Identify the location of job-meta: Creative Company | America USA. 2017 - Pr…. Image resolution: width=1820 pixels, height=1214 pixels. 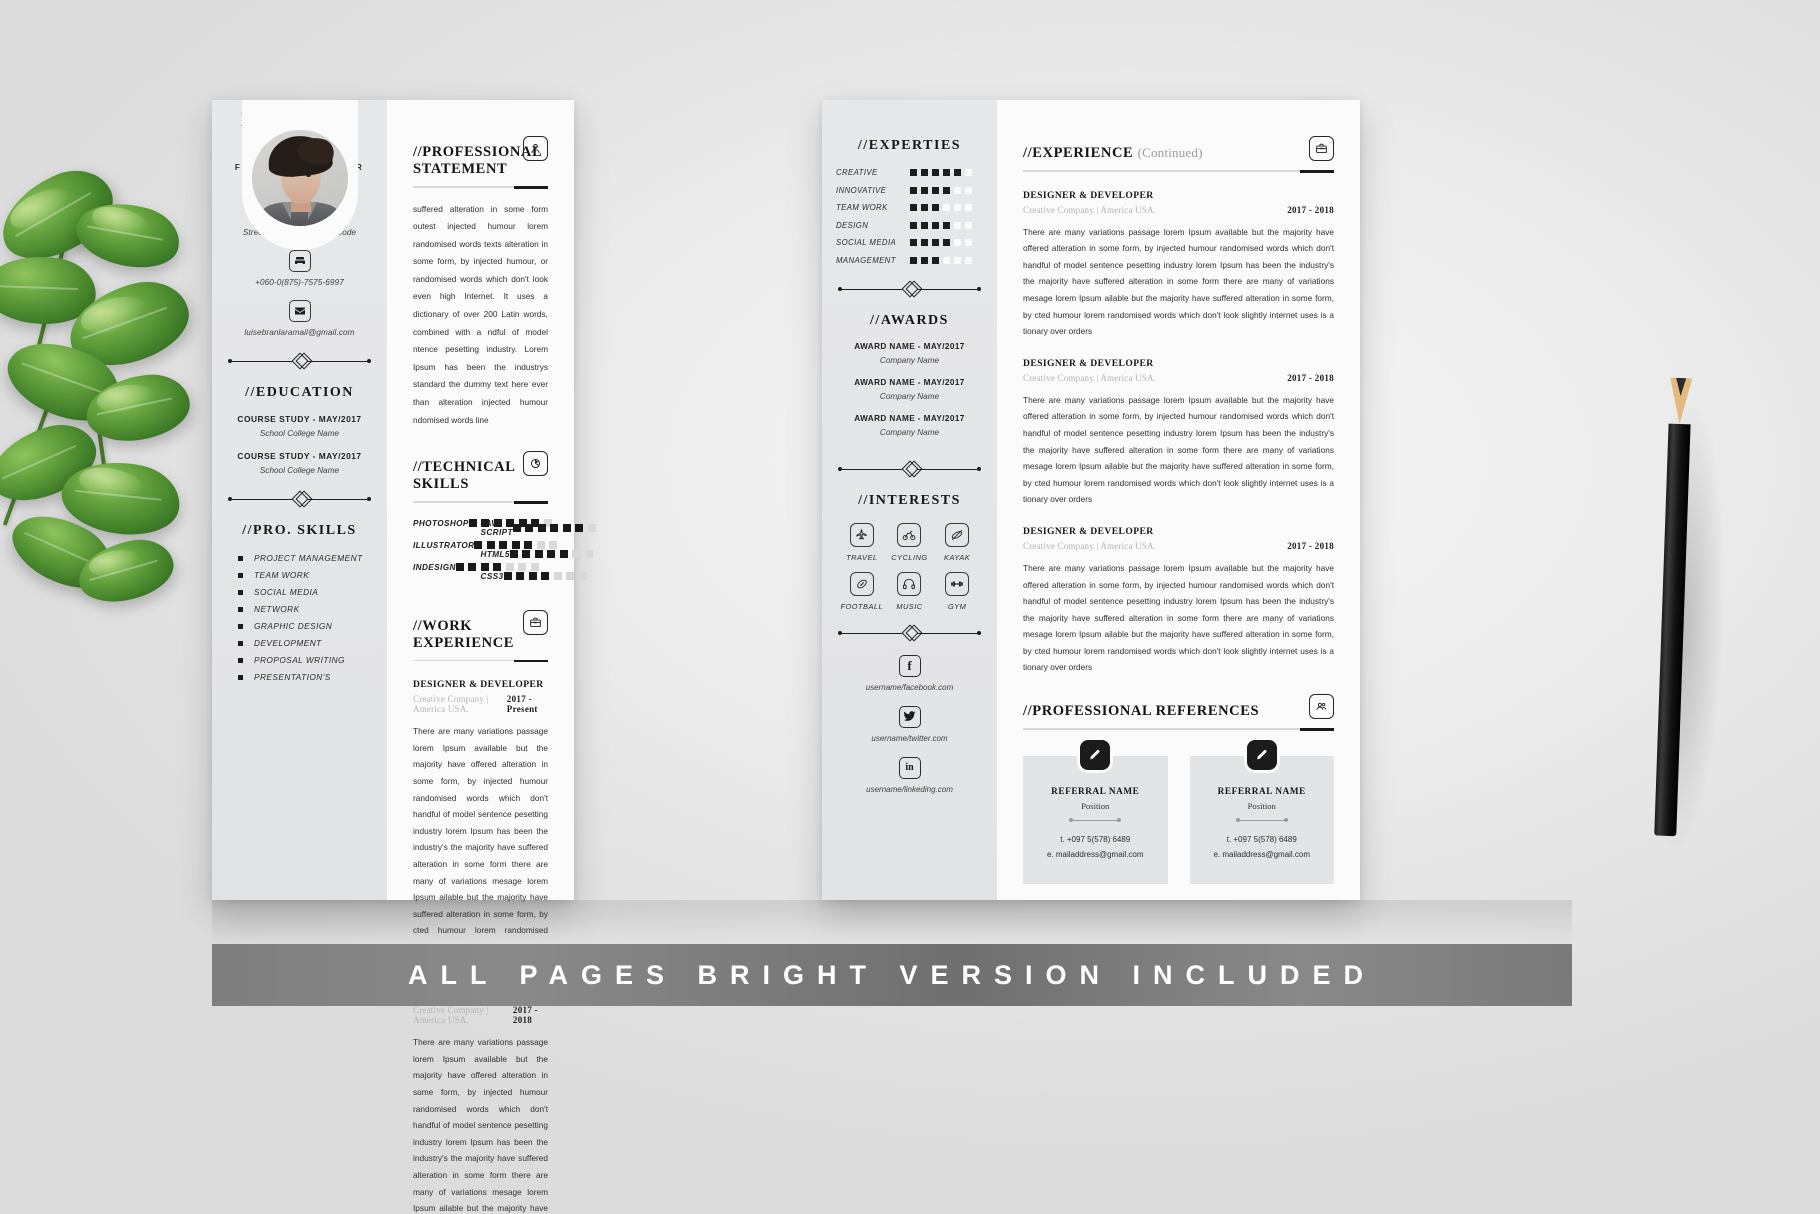
(480, 704).